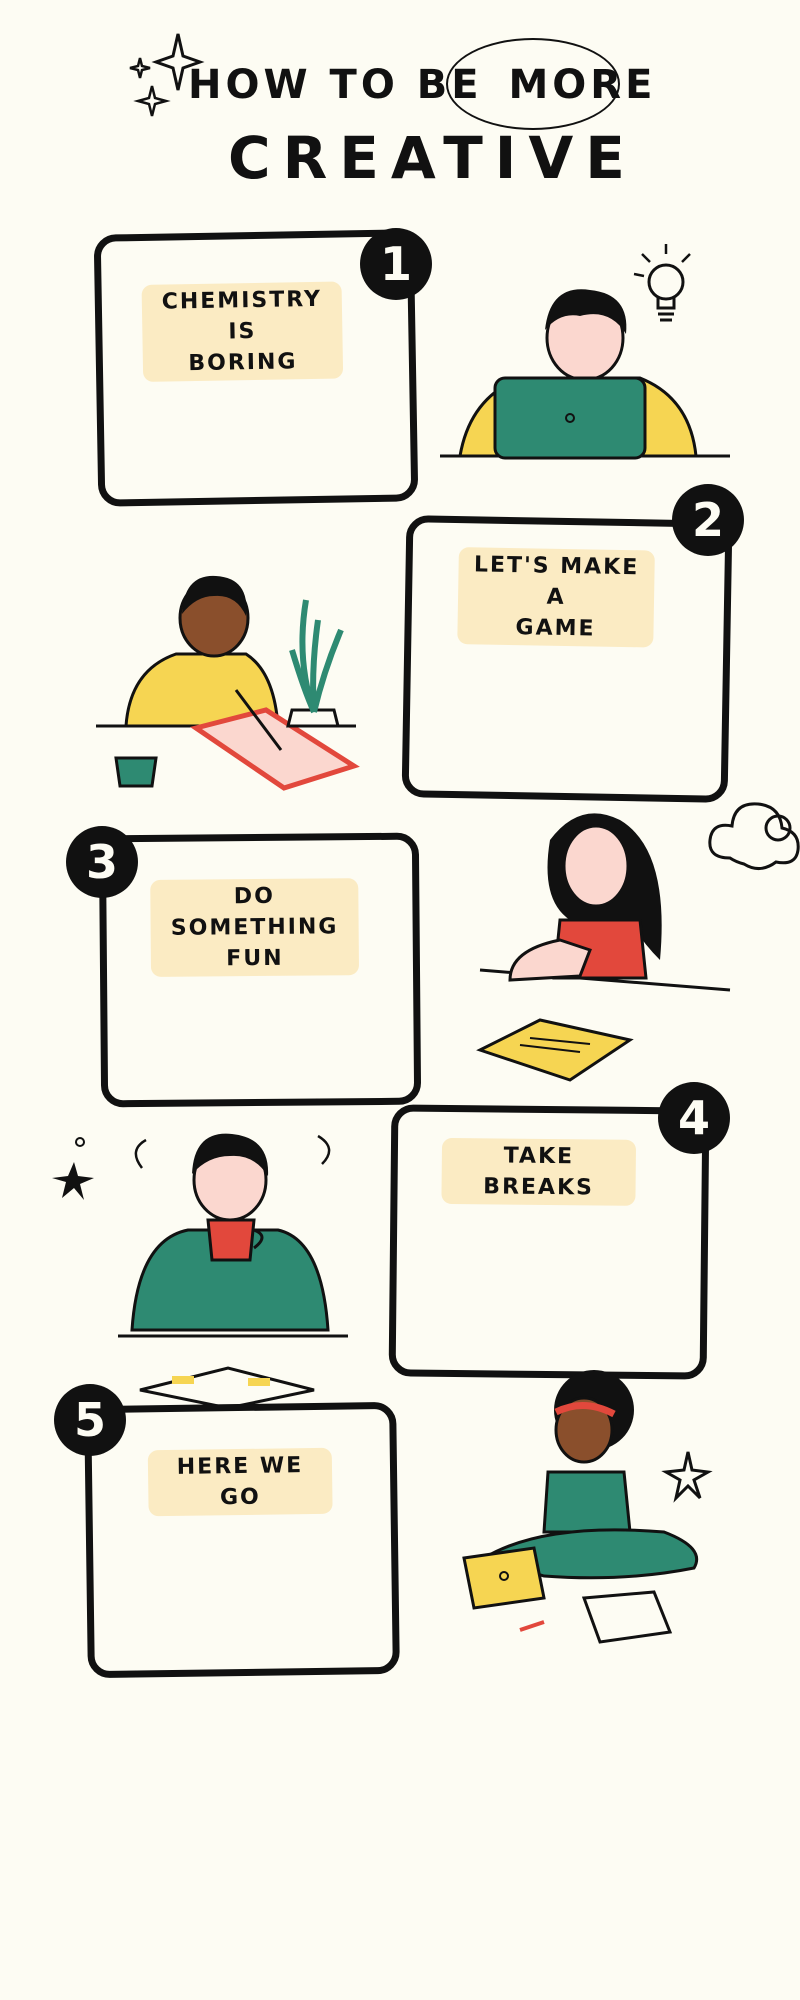 This screenshot has width=800, height=2000. I want to click on step-5-card: HERE WE GO, so click(242, 1540).